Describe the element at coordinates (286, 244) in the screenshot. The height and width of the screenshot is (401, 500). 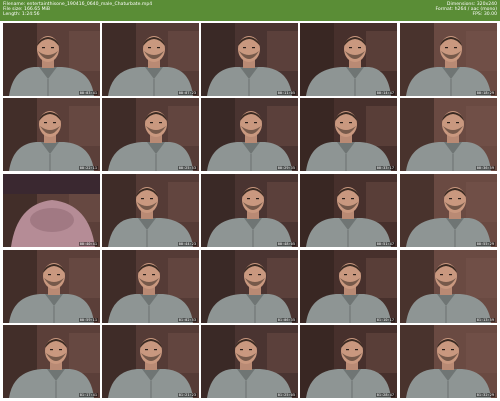
I see `timestamp-label: 00:48:05` at that location.